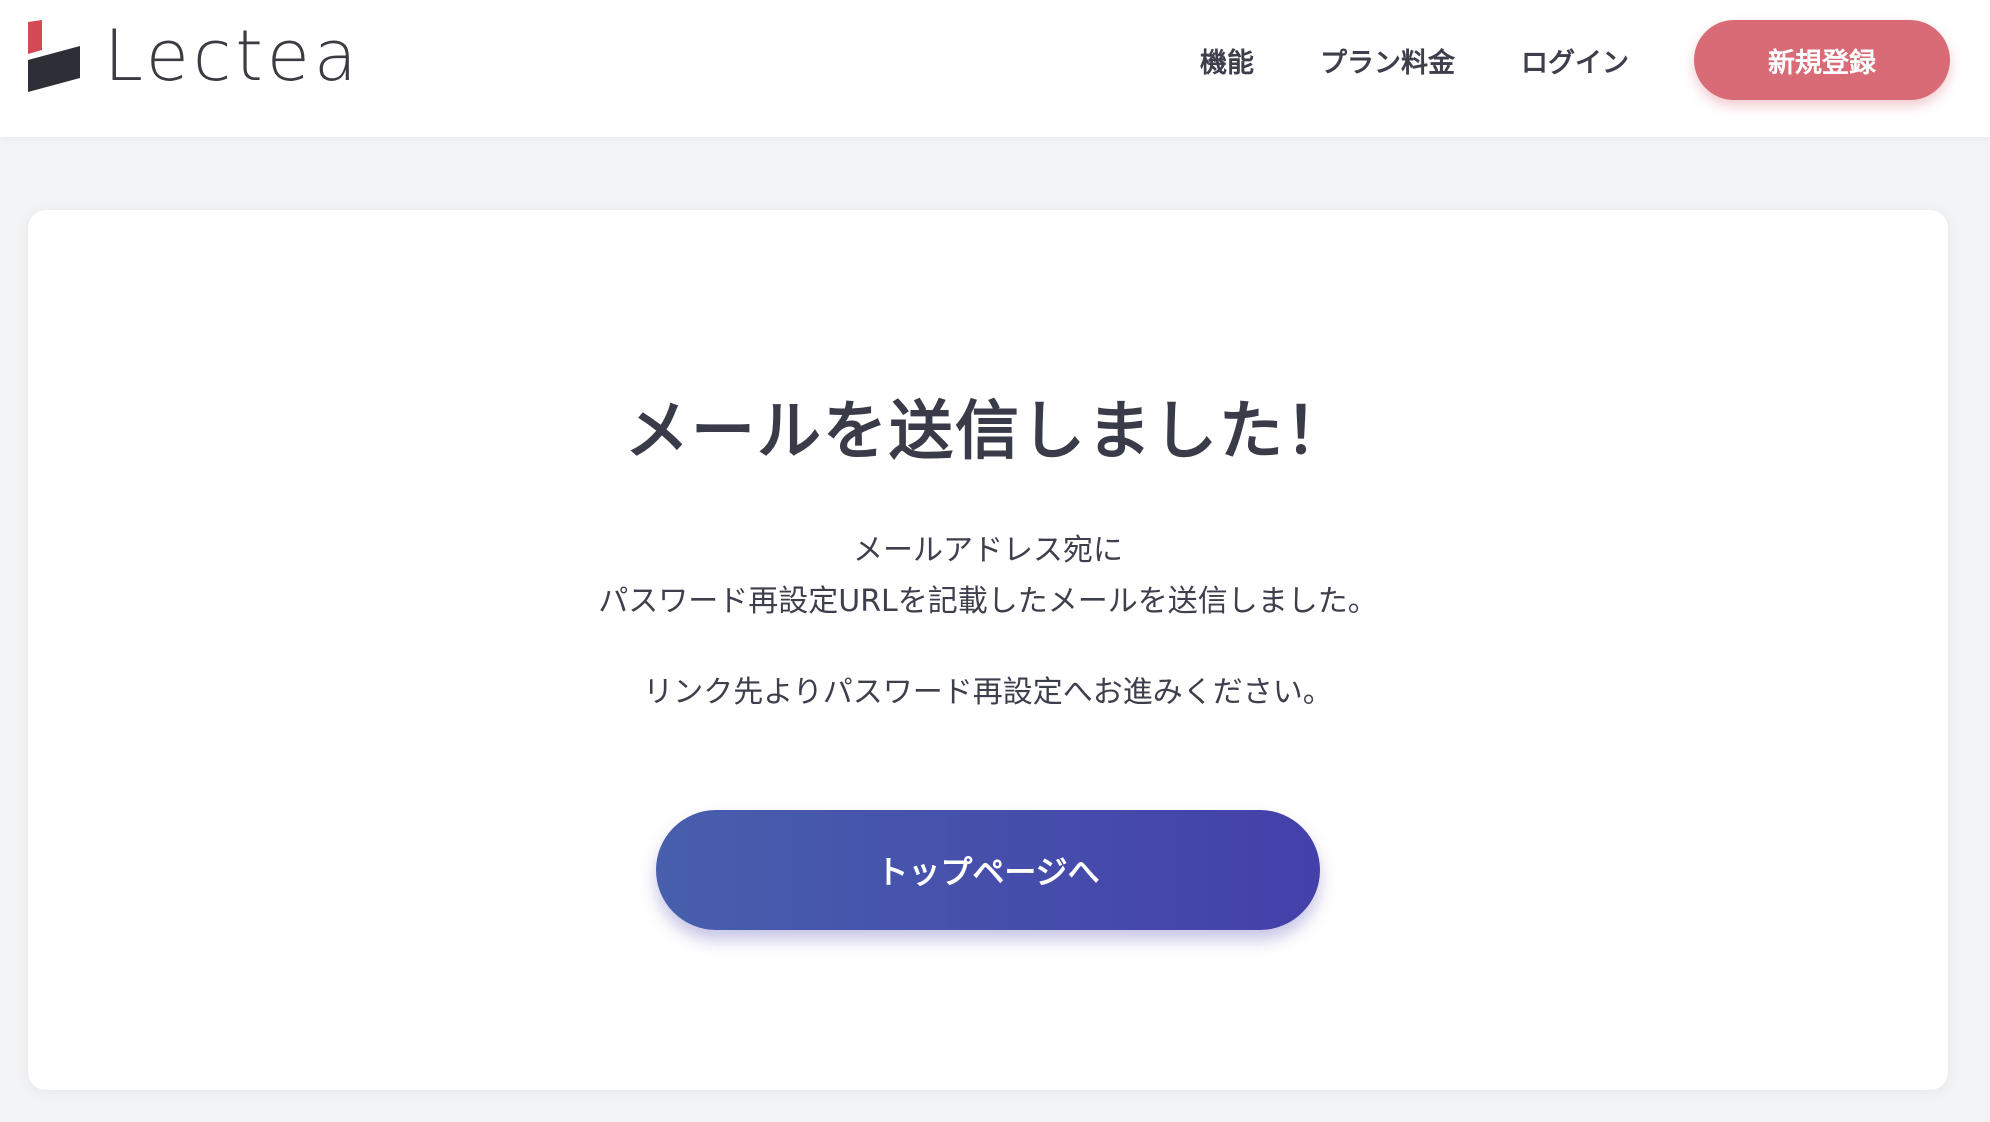 This screenshot has height=1122, width=1990. Describe the element at coordinates (988, 870) in the screenshot. I see `top-page-button: トップページへ` at that location.